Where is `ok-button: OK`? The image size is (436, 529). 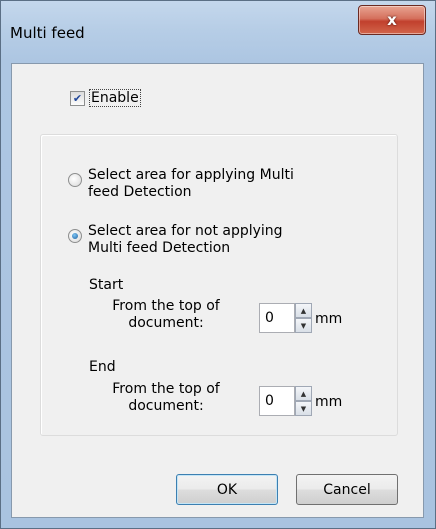 ok-button: OK is located at coordinates (227, 489).